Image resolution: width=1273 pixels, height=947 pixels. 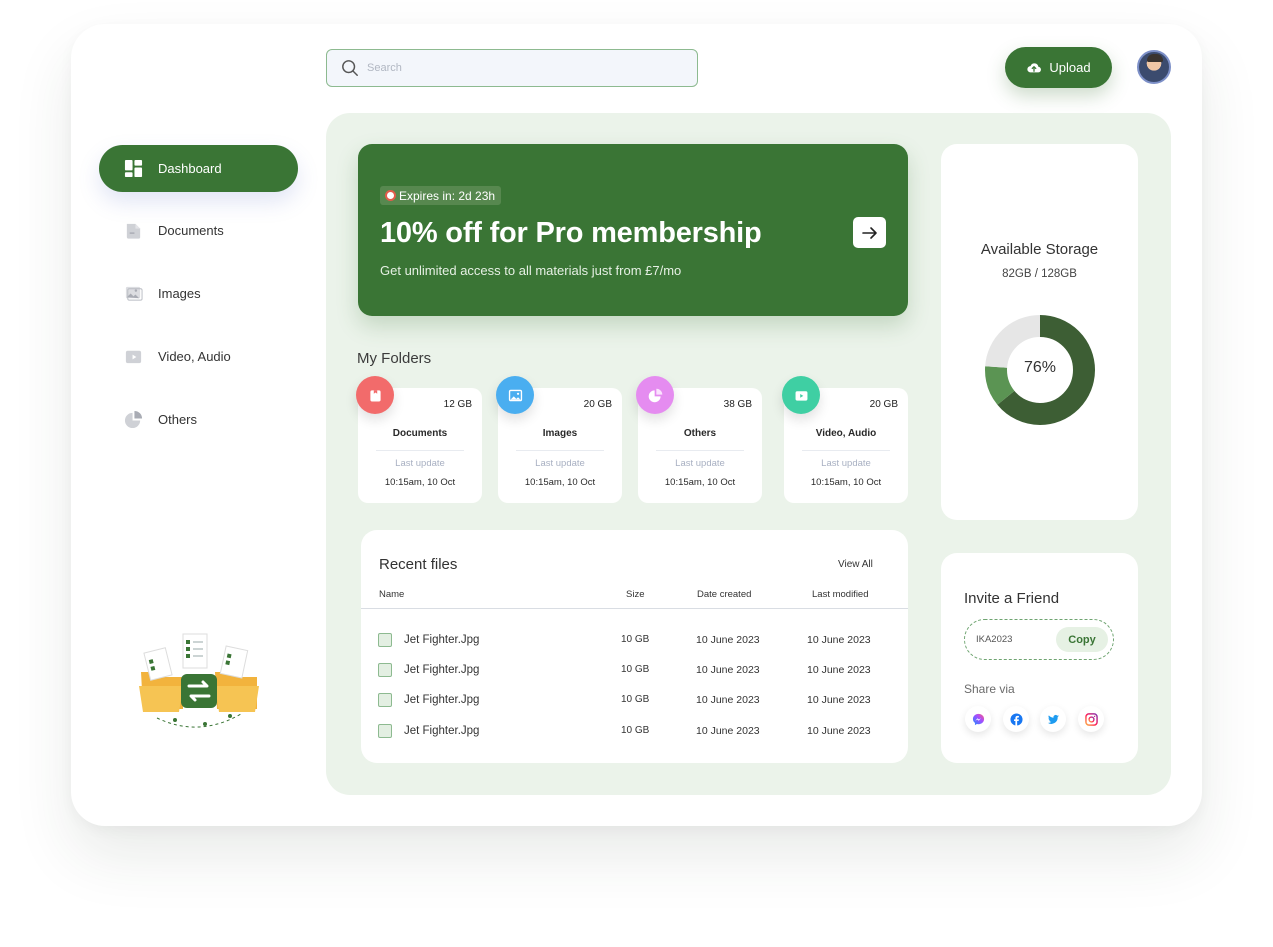 What do you see at coordinates (1040, 367) in the screenshot?
I see `storage-percent: 76%` at bounding box center [1040, 367].